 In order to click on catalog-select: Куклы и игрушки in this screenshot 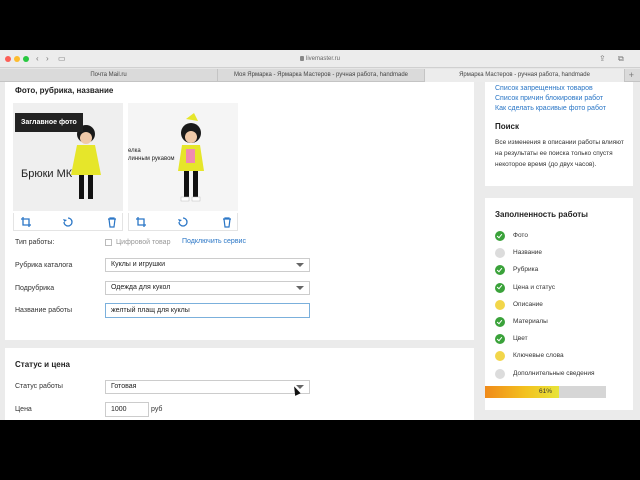, I will do `click(207, 265)`.